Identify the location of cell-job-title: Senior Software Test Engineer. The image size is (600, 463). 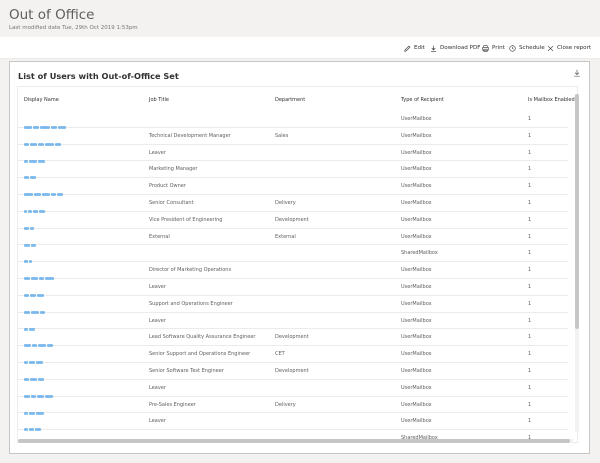
(186, 371).